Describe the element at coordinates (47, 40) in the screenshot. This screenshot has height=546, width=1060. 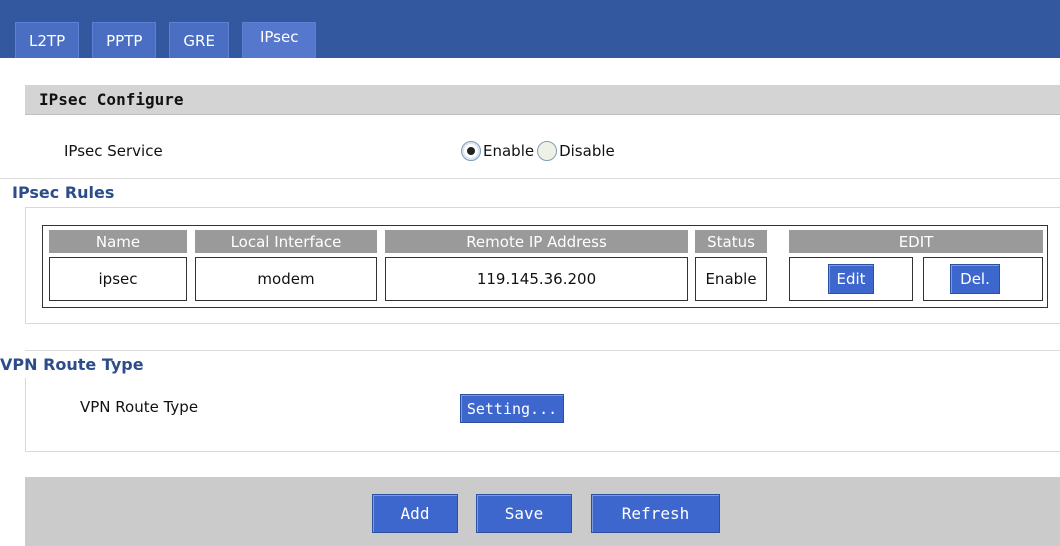
I see `tab-l2tp: L2TP` at that location.